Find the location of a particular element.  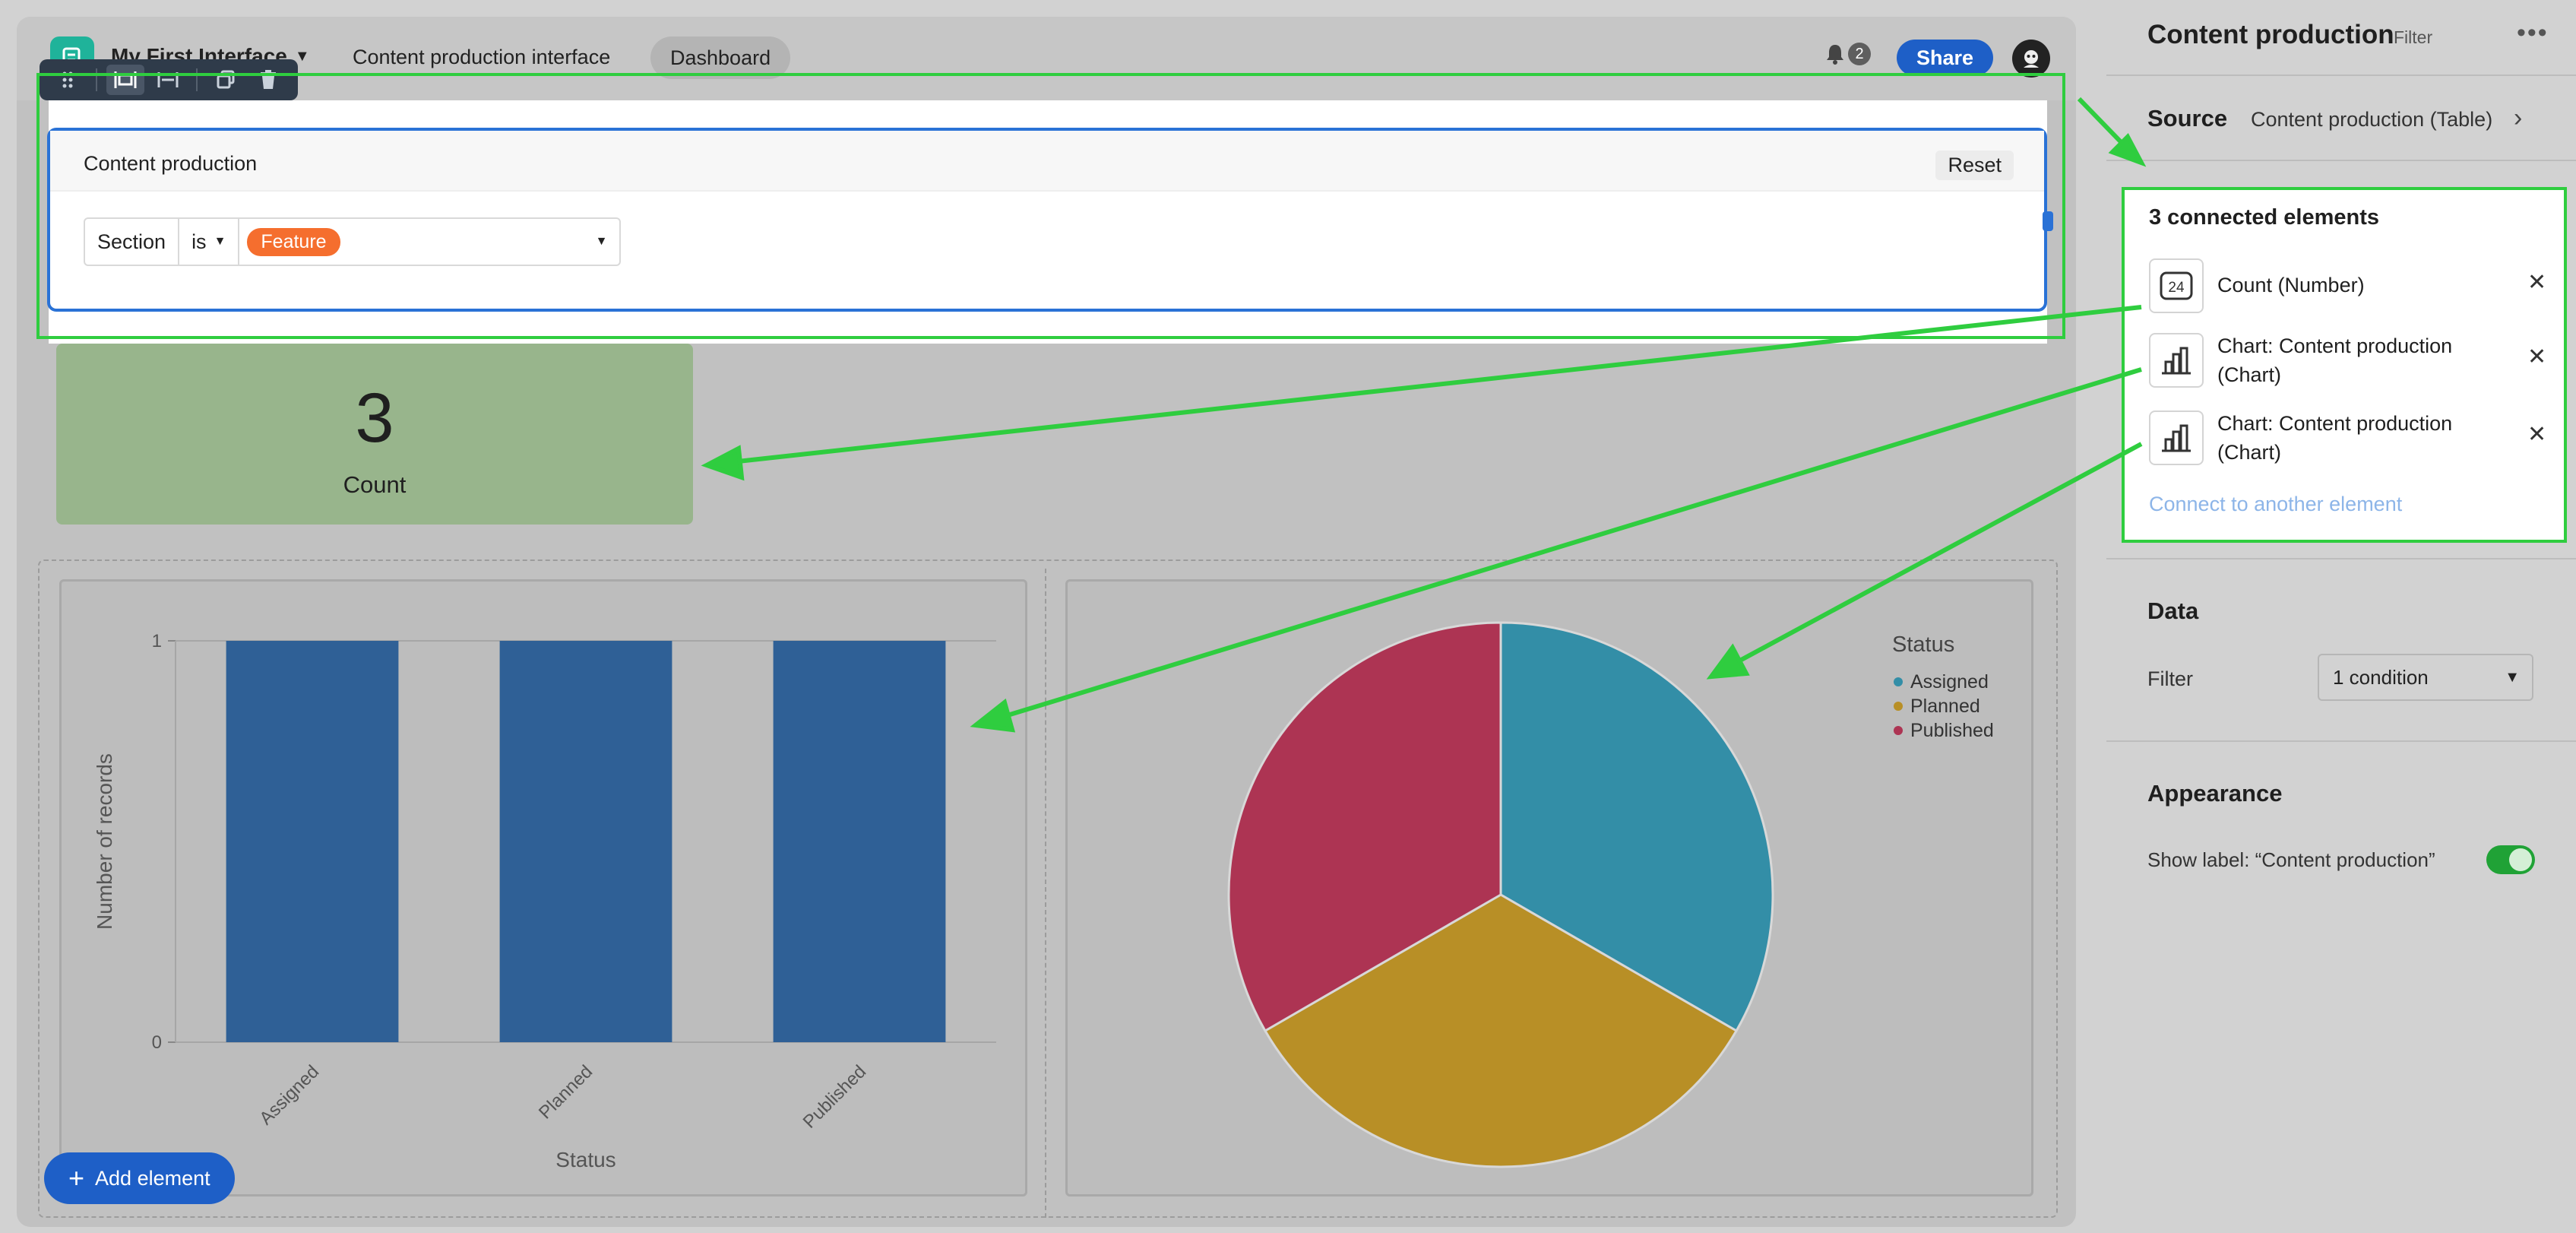

svg-text: 24 is located at coordinates (2176, 288).